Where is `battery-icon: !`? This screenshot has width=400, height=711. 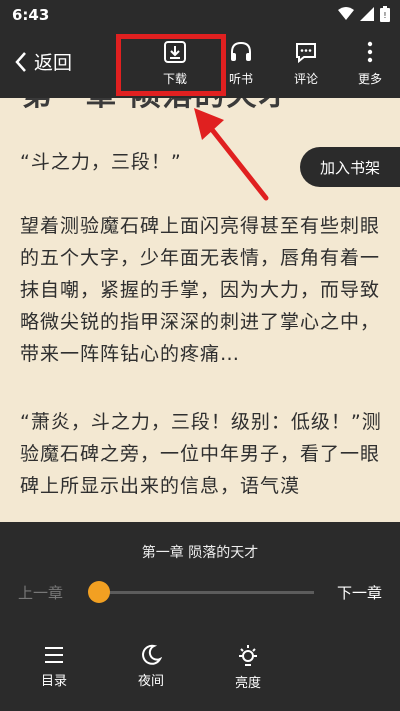
battery-icon: ! is located at coordinates (385, 14).